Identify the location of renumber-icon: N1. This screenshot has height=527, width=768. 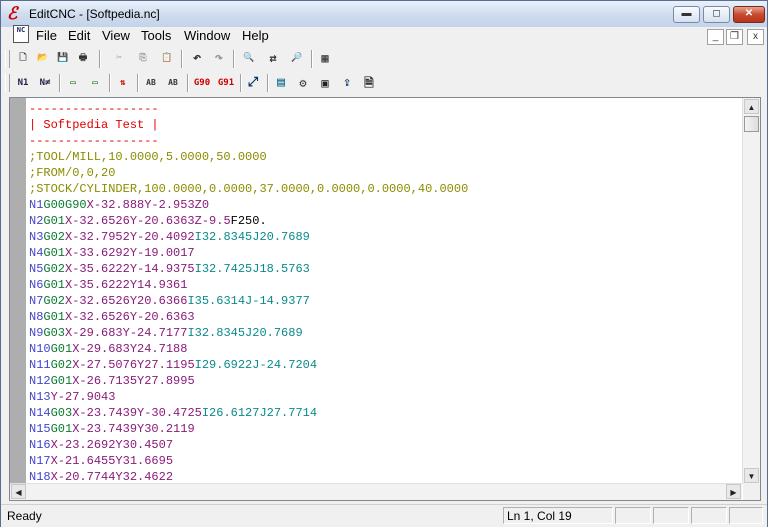
(23, 83).